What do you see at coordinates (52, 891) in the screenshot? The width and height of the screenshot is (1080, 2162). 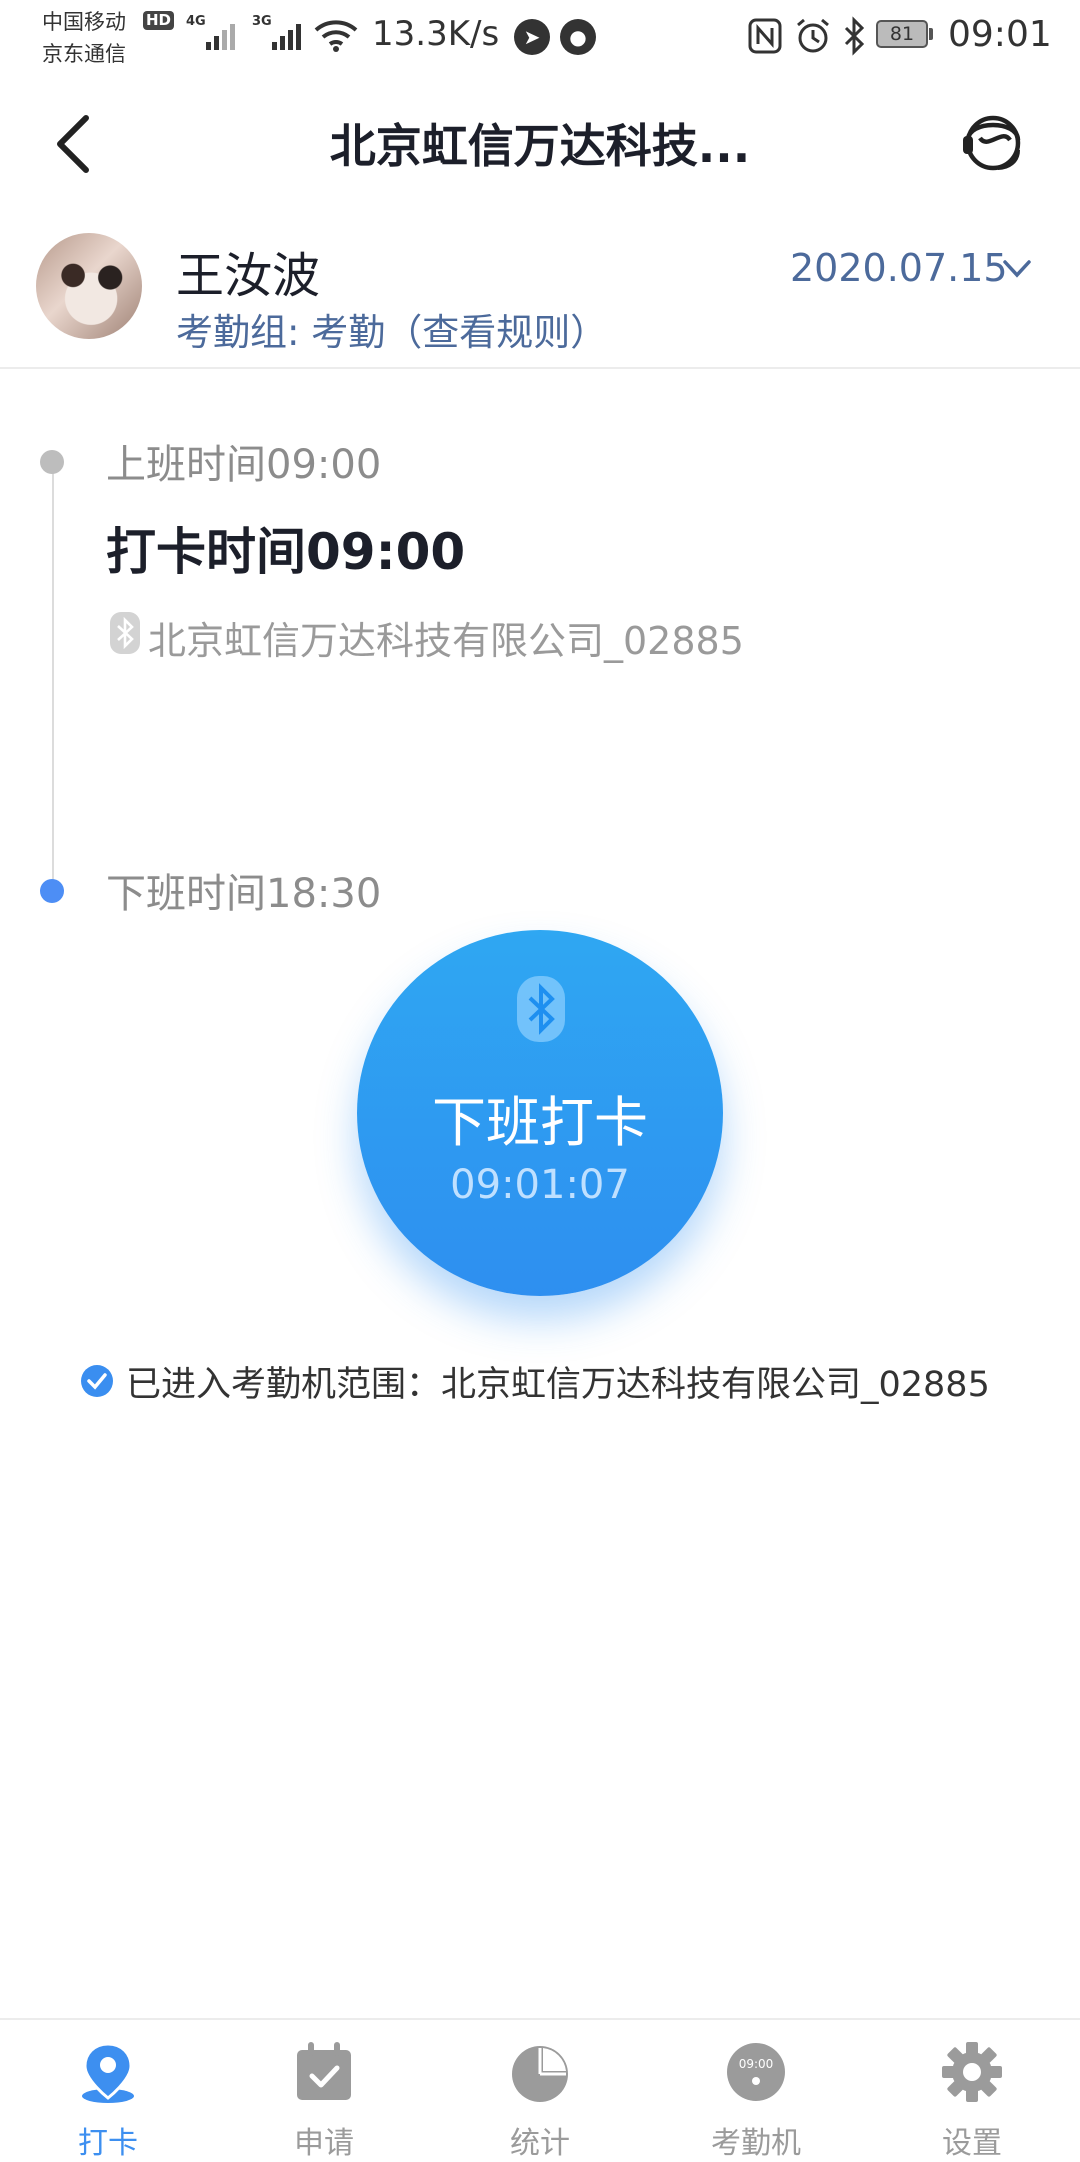 I see `timeline-dot-off-duty` at bounding box center [52, 891].